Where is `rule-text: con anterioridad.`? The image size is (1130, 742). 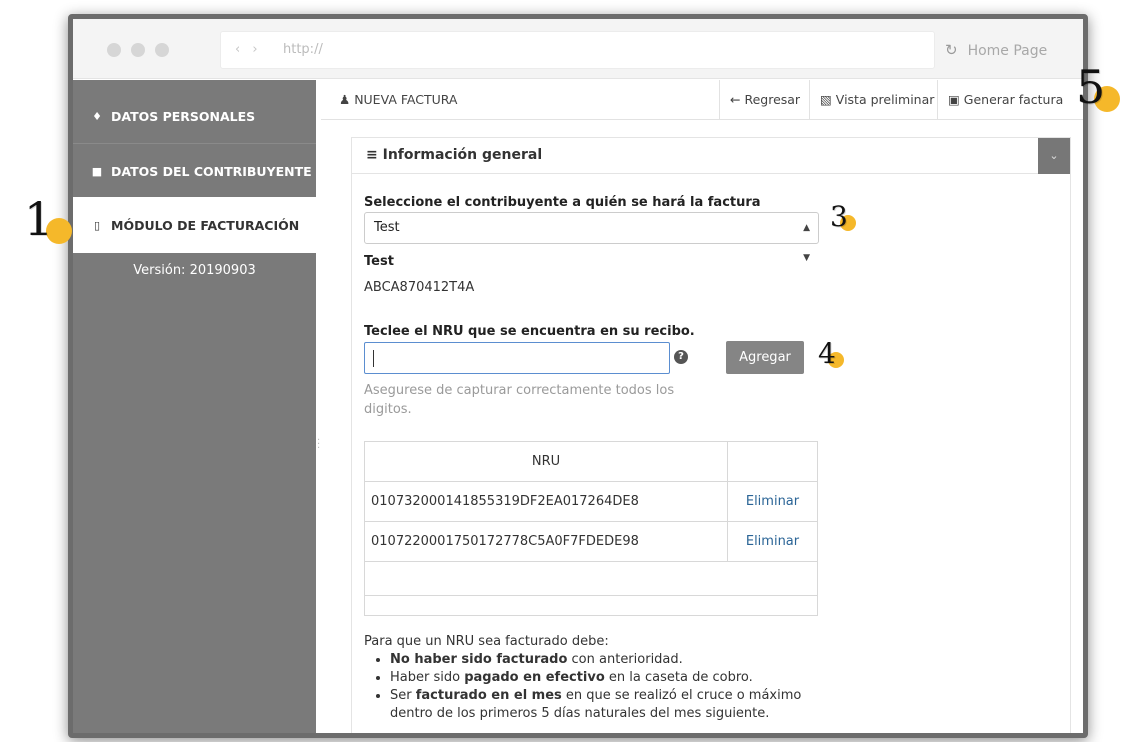 rule-text: con anterioridad. is located at coordinates (625, 659).